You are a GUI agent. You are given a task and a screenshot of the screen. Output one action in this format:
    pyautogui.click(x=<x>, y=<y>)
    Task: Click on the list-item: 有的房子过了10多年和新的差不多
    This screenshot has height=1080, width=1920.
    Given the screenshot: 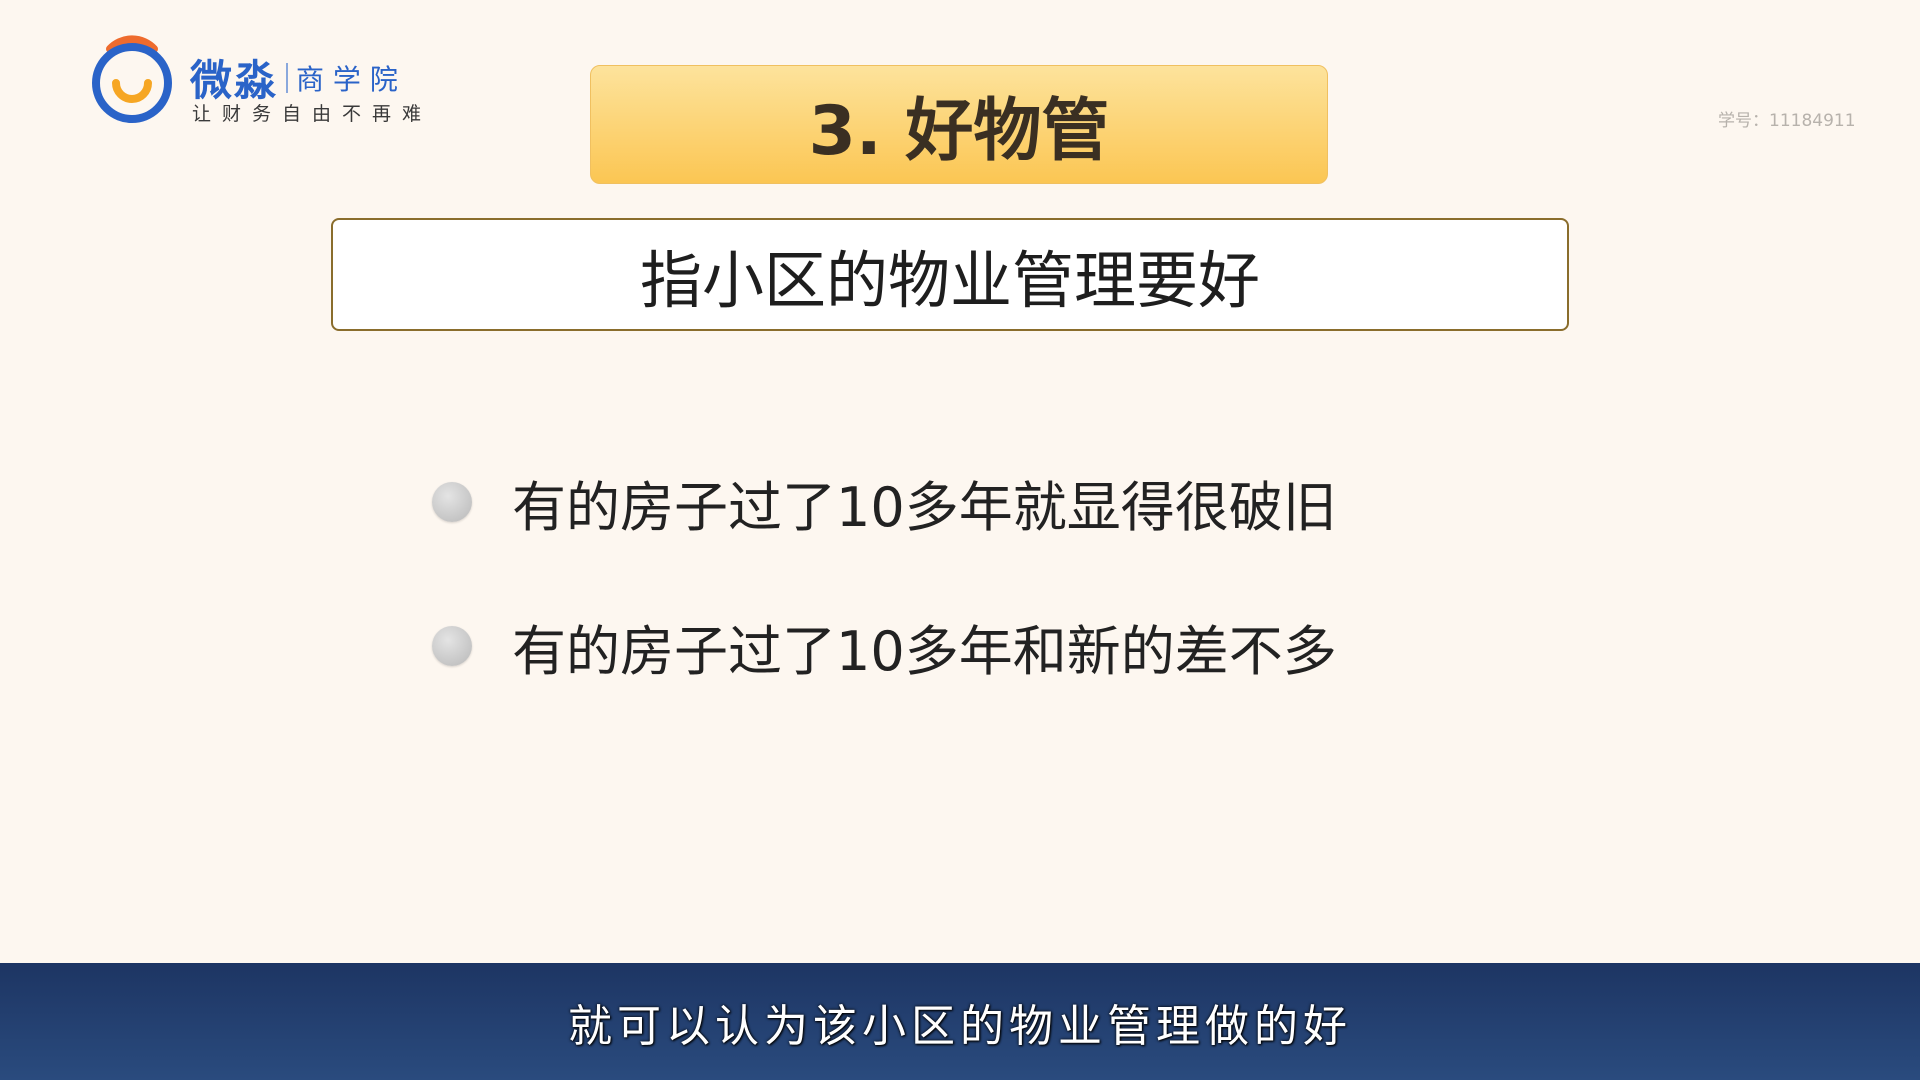 What is the action you would take?
    pyautogui.click(x=982, y=646)
    